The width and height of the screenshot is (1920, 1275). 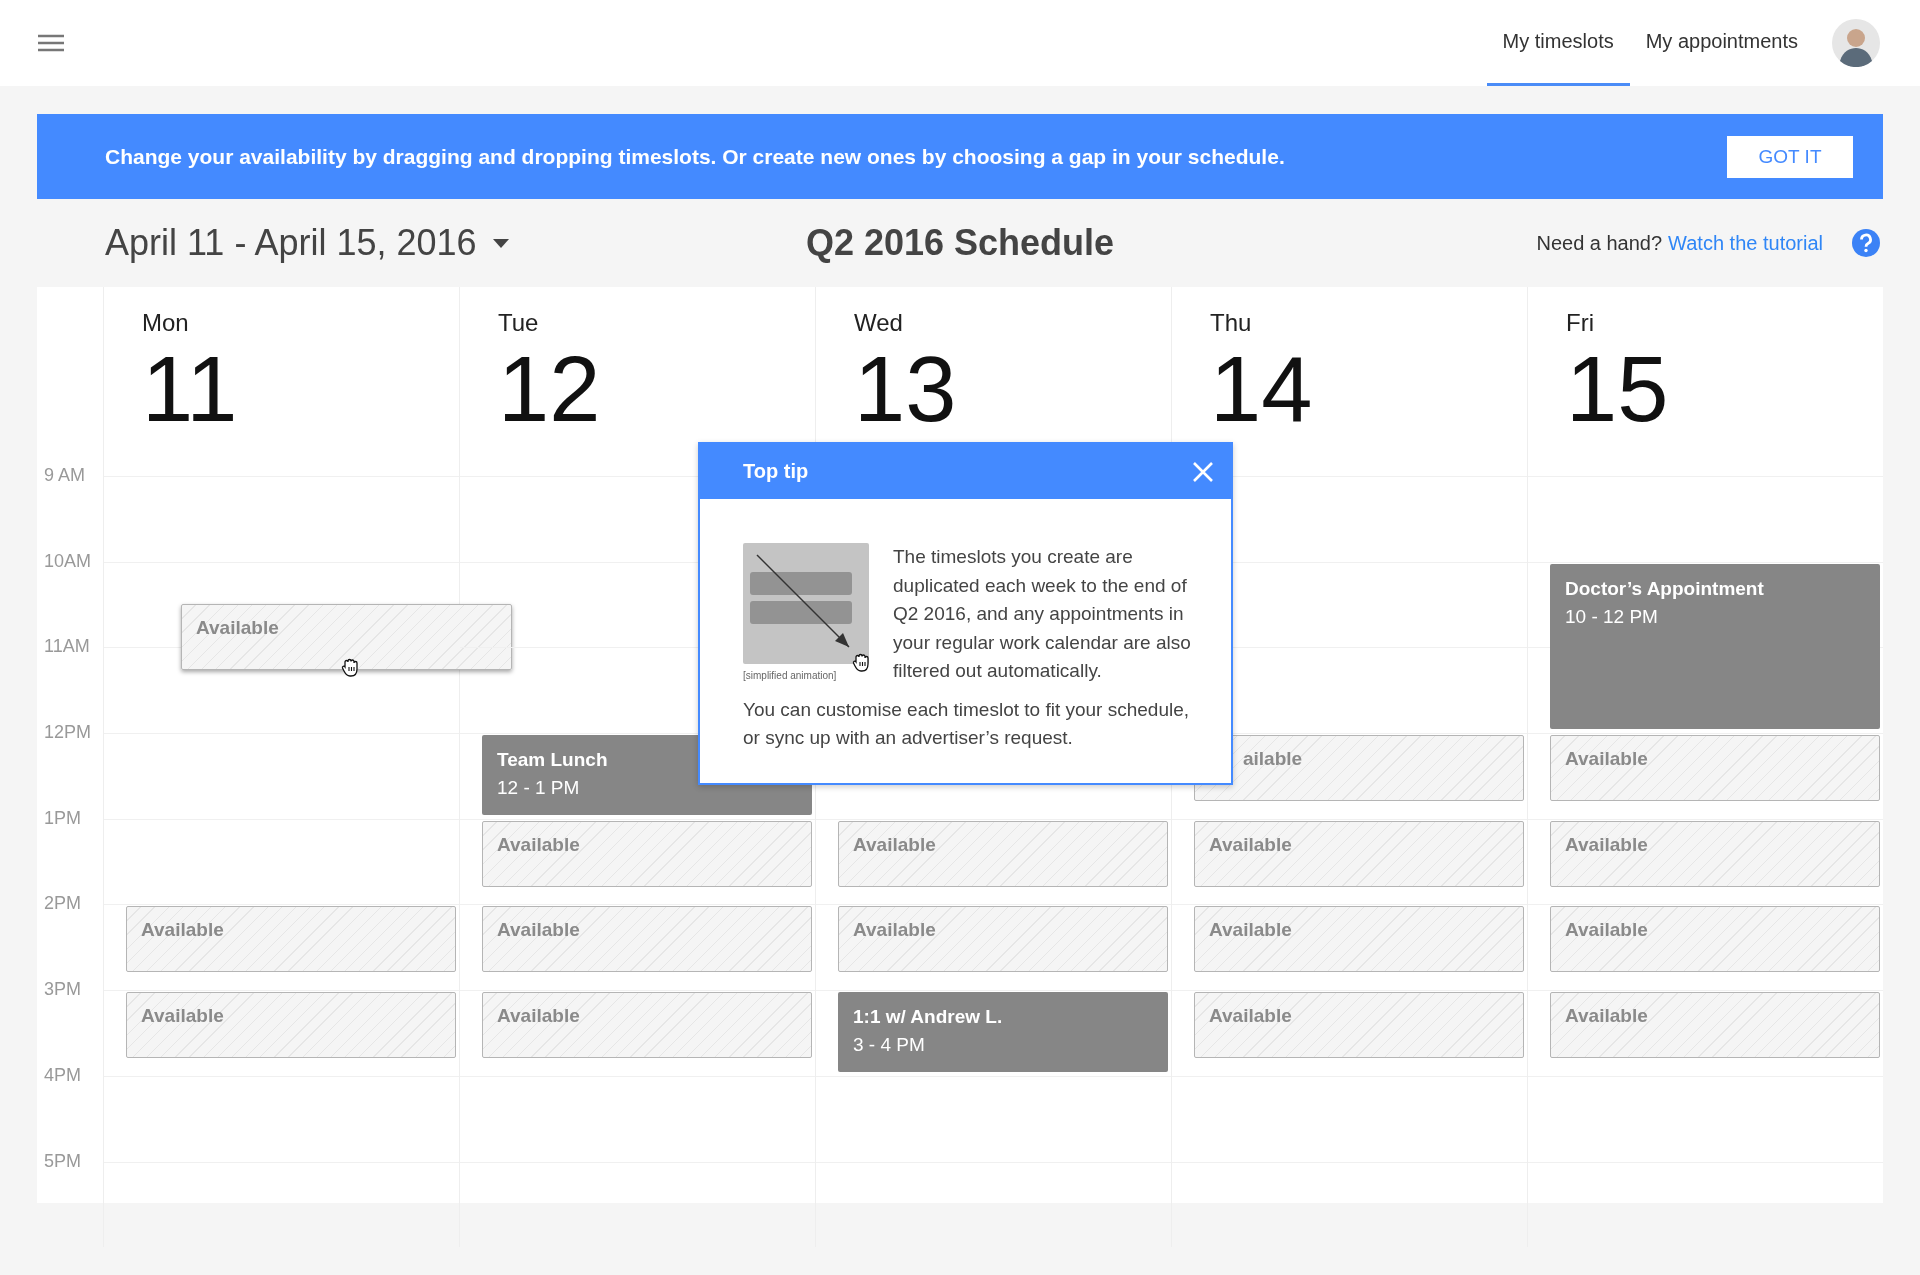 What do you see at coordinates (68, 733) in the screenshot?
I see `hour-label: 12PM` at bounding box center [68, 733].